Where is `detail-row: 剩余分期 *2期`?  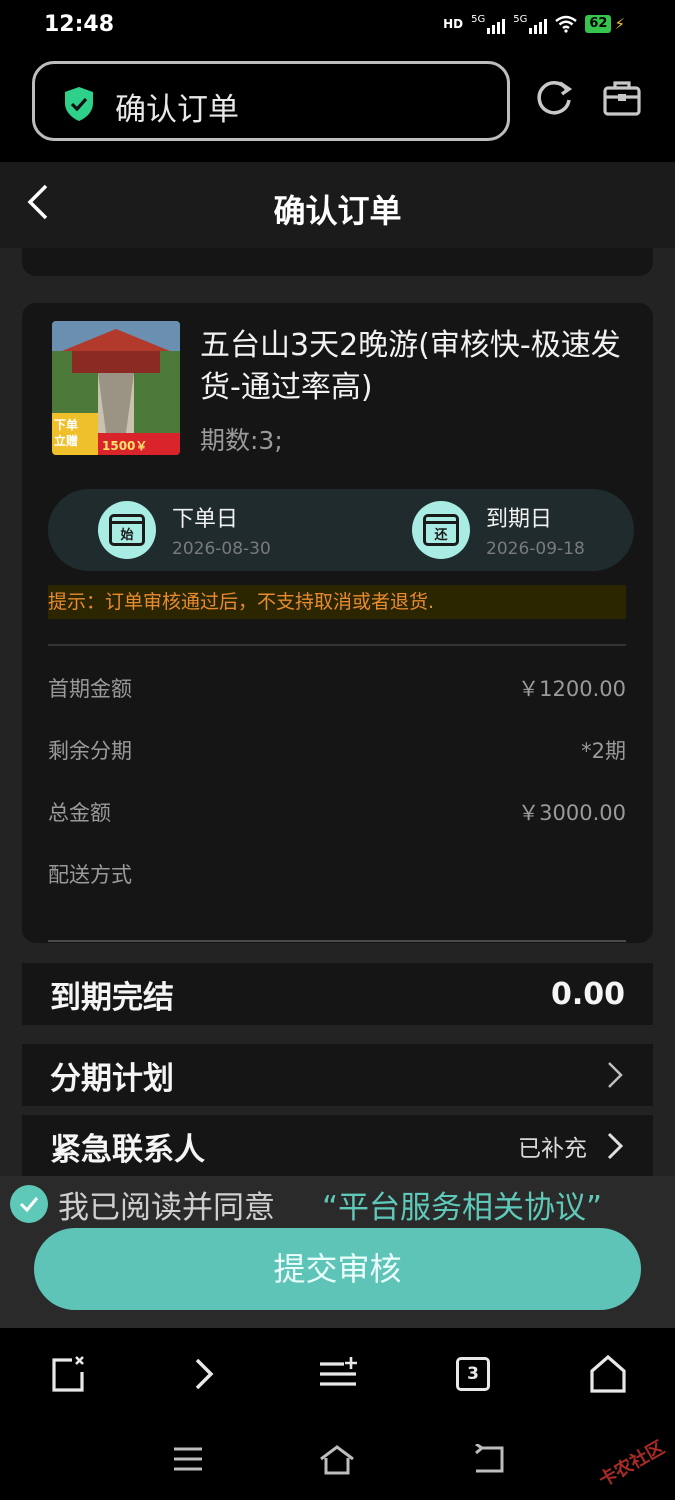
detail-row: 剩余分期 *2期 is located at coordinates (337, 750).